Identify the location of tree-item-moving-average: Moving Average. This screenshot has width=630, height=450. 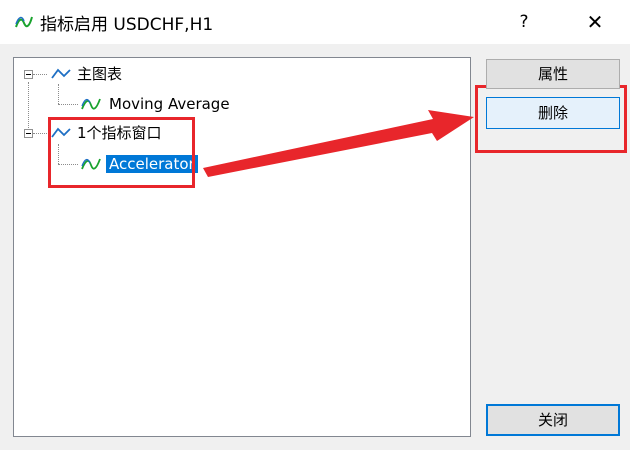
(169, 104).